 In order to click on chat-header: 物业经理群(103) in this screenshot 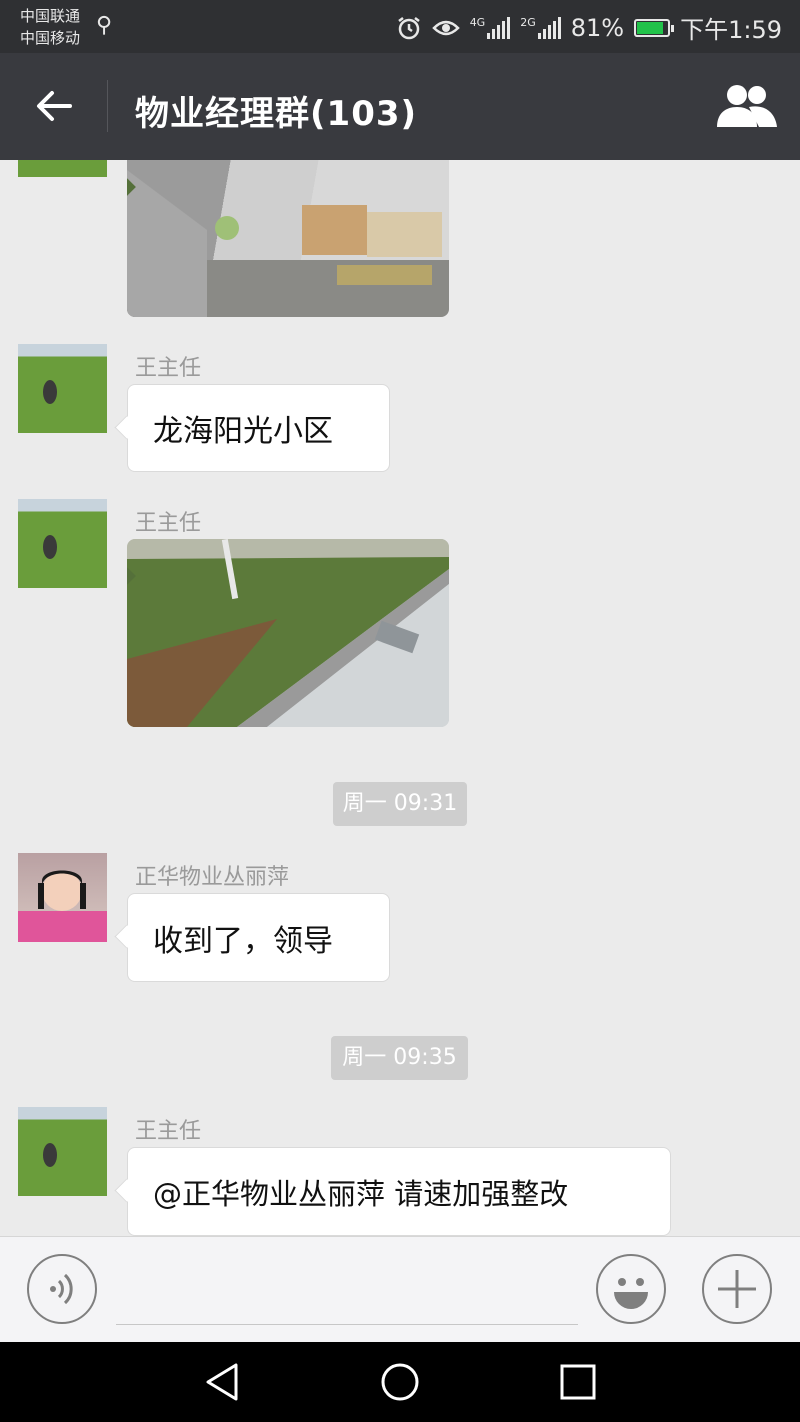, I will do `click(400, 106)`.